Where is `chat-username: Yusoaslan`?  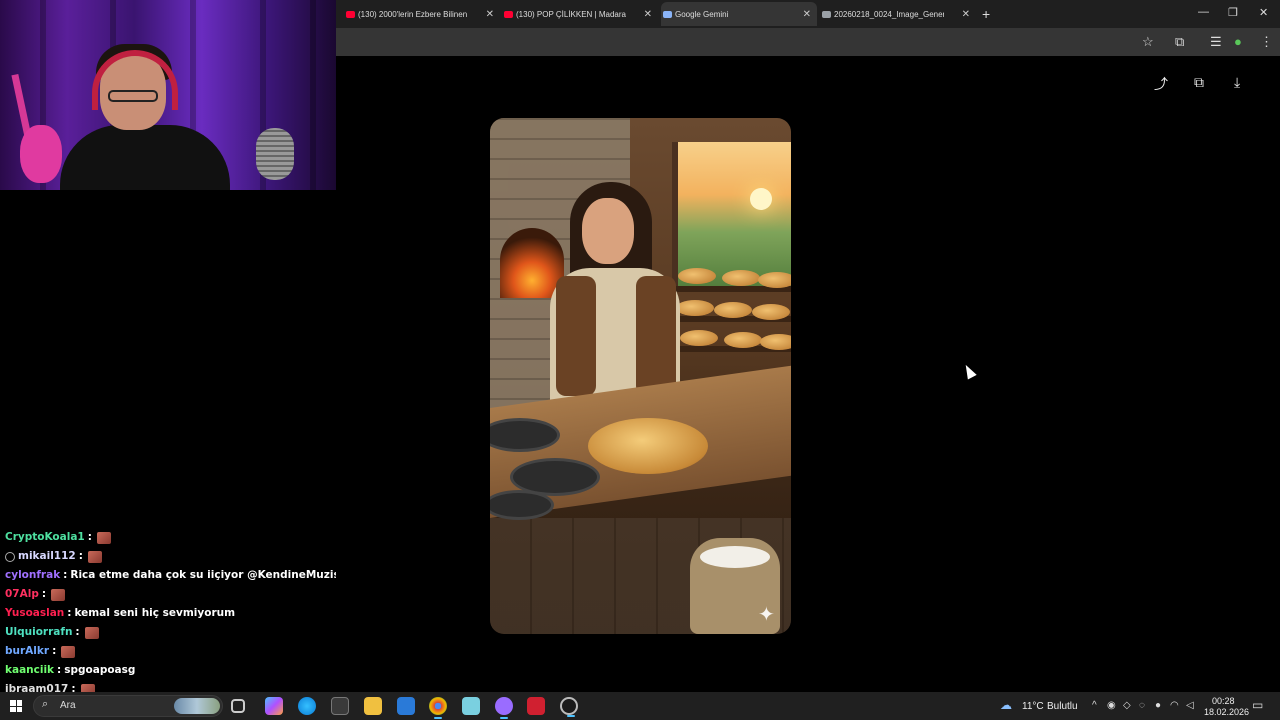 chat-username: Yusoaslan is located at coordinates (34, 613).